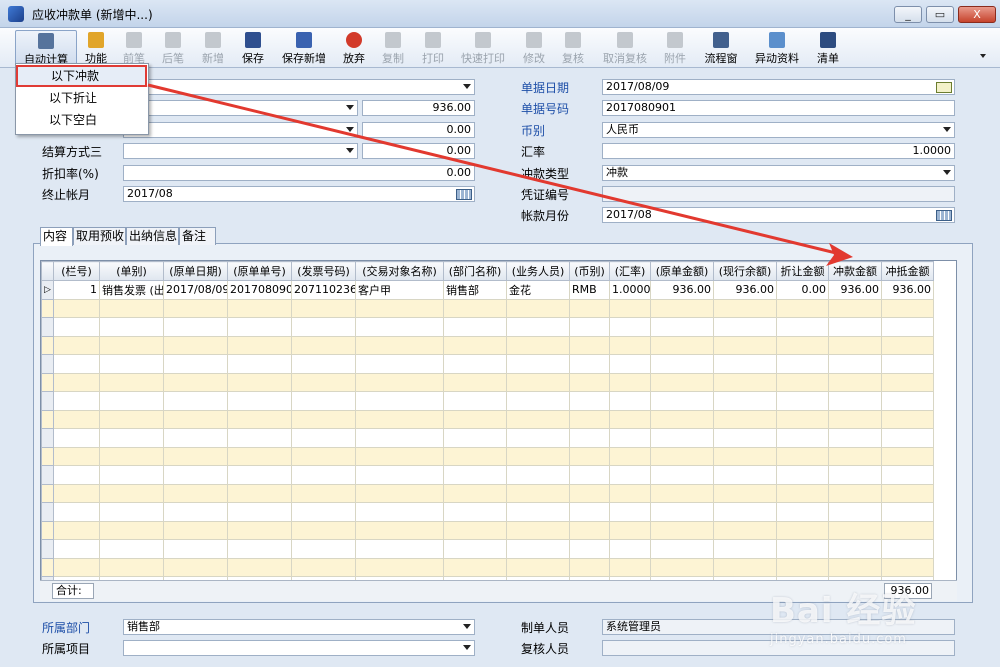 The image size is (1000, 667). I want to click on col-header-dept: (部门名称), so click(475, 271).